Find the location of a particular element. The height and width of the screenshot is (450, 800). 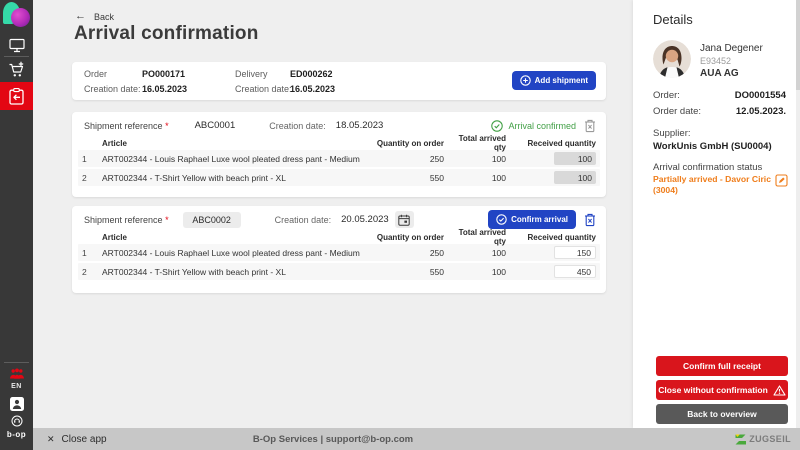

arrival-confirmed-badge: Arrival confirmed is located at coordinates (533, 125).